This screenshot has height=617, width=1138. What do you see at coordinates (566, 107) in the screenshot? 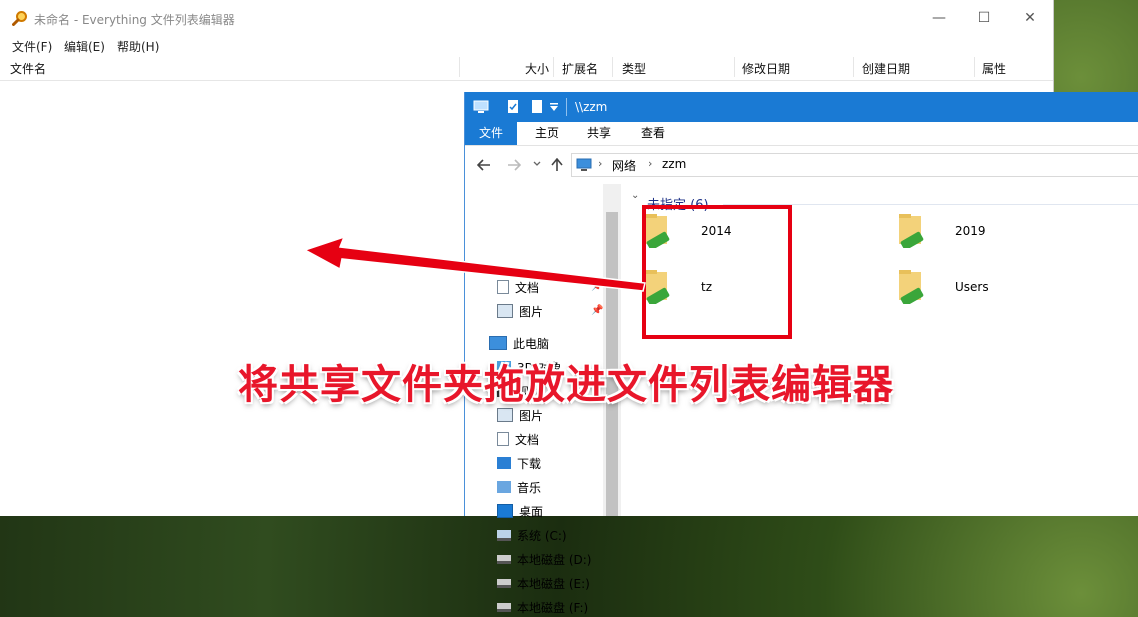
I see `title-divider` at bounding box center [566, 107].